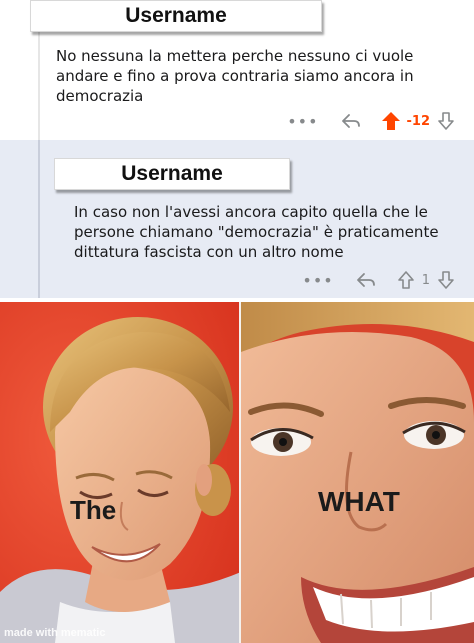 The image size is (474, 643). What do you see at coordinates (55, 633) in the screenshot?
I see `watermark: made with mematic` at bounding box center [55, 633].